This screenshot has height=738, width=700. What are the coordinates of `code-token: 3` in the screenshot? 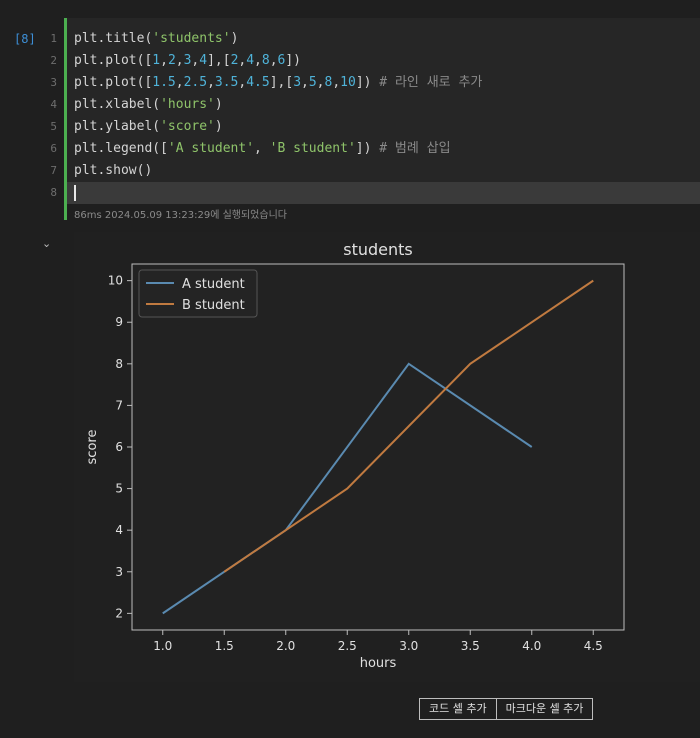 It's located at (297, 82).